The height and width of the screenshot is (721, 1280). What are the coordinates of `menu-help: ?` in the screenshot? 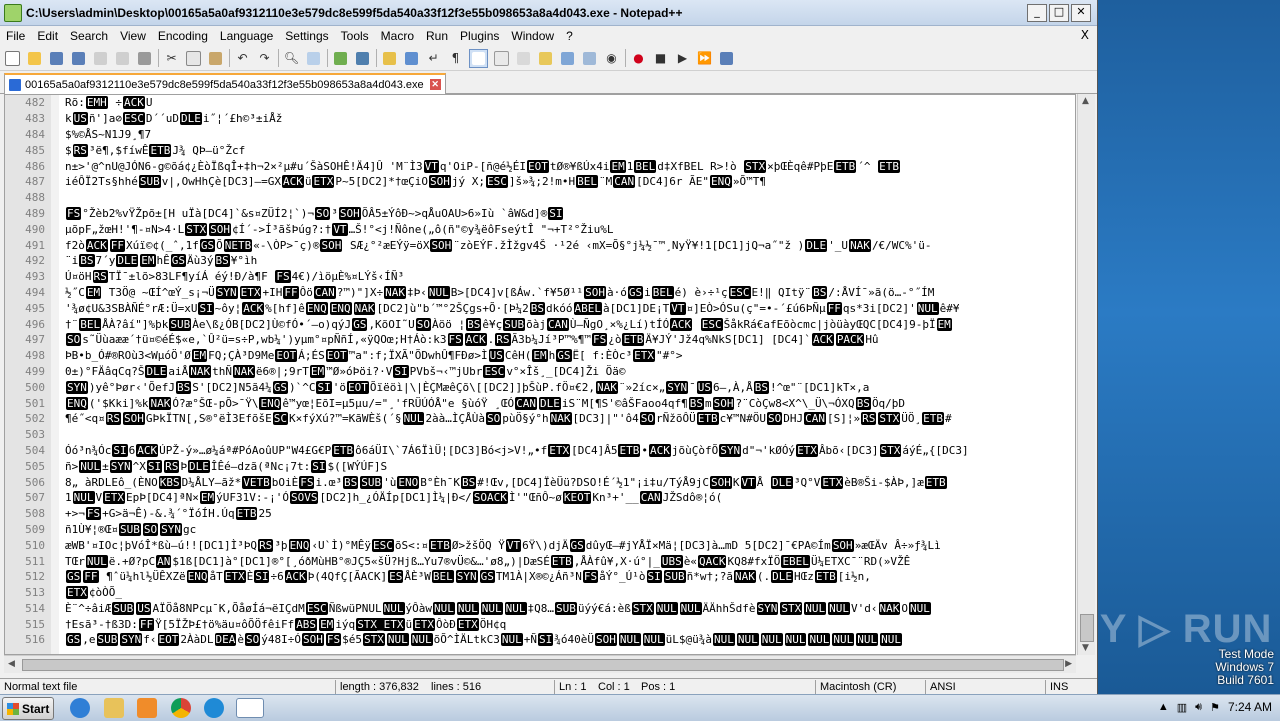 It's located at (569, 36).